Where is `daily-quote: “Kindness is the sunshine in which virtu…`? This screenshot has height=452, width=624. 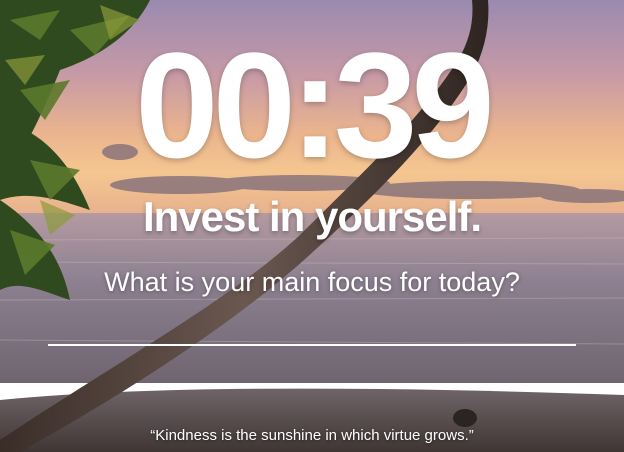
daily-quote: “Kindness is the sunshine in which virtu… is located at coordinates (312, 436).